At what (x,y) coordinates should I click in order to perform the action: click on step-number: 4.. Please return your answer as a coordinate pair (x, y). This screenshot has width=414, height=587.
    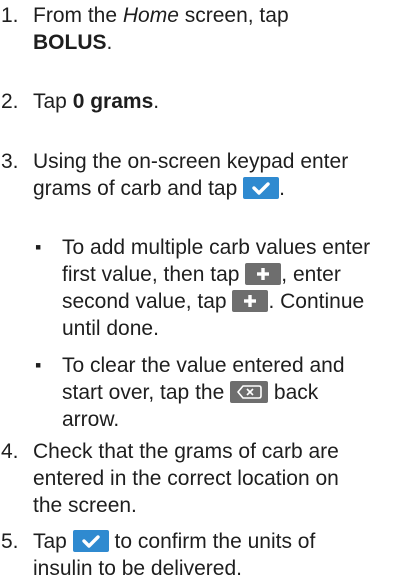
    Looking at the image, I should click on (10, 451).